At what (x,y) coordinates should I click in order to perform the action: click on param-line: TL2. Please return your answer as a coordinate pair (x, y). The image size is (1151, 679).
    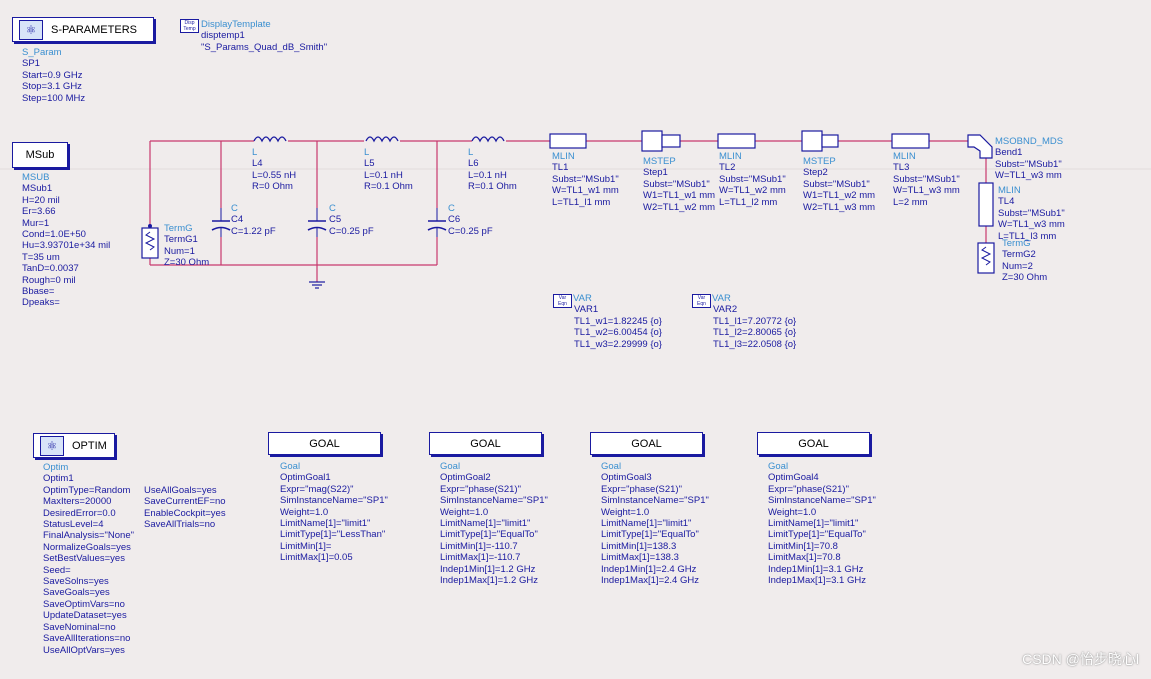
    Looking at the image, I should click on (727, 168).